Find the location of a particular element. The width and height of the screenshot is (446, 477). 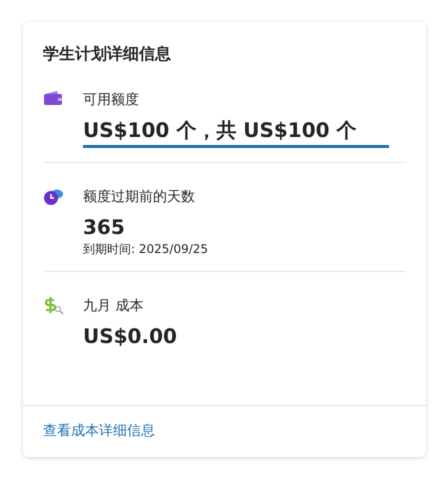

card-title: 学生计划详细信息 is located at coordinates (107, 54).